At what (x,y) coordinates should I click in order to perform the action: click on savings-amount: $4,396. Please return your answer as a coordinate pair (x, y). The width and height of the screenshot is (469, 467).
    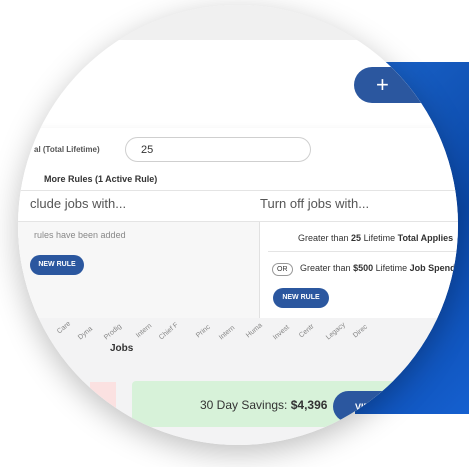
    Looking at the image, I should click on (309, 405).